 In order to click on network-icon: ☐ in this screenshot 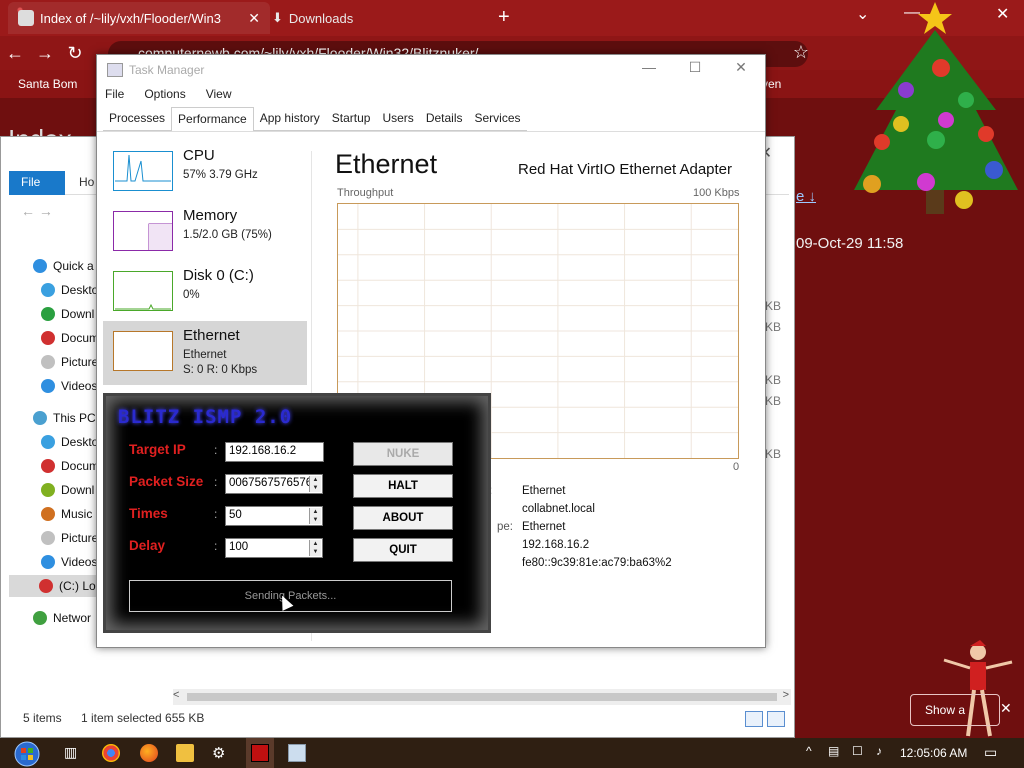, I will do `click(857, 751)`.